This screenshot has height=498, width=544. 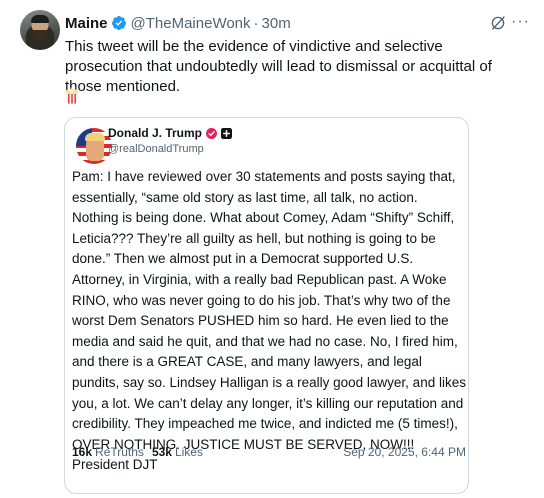 What do you see at coordinates (119, 452) in the screenshot?
I see `retruths-label: ReTruths` at bounding box center [119, 452].